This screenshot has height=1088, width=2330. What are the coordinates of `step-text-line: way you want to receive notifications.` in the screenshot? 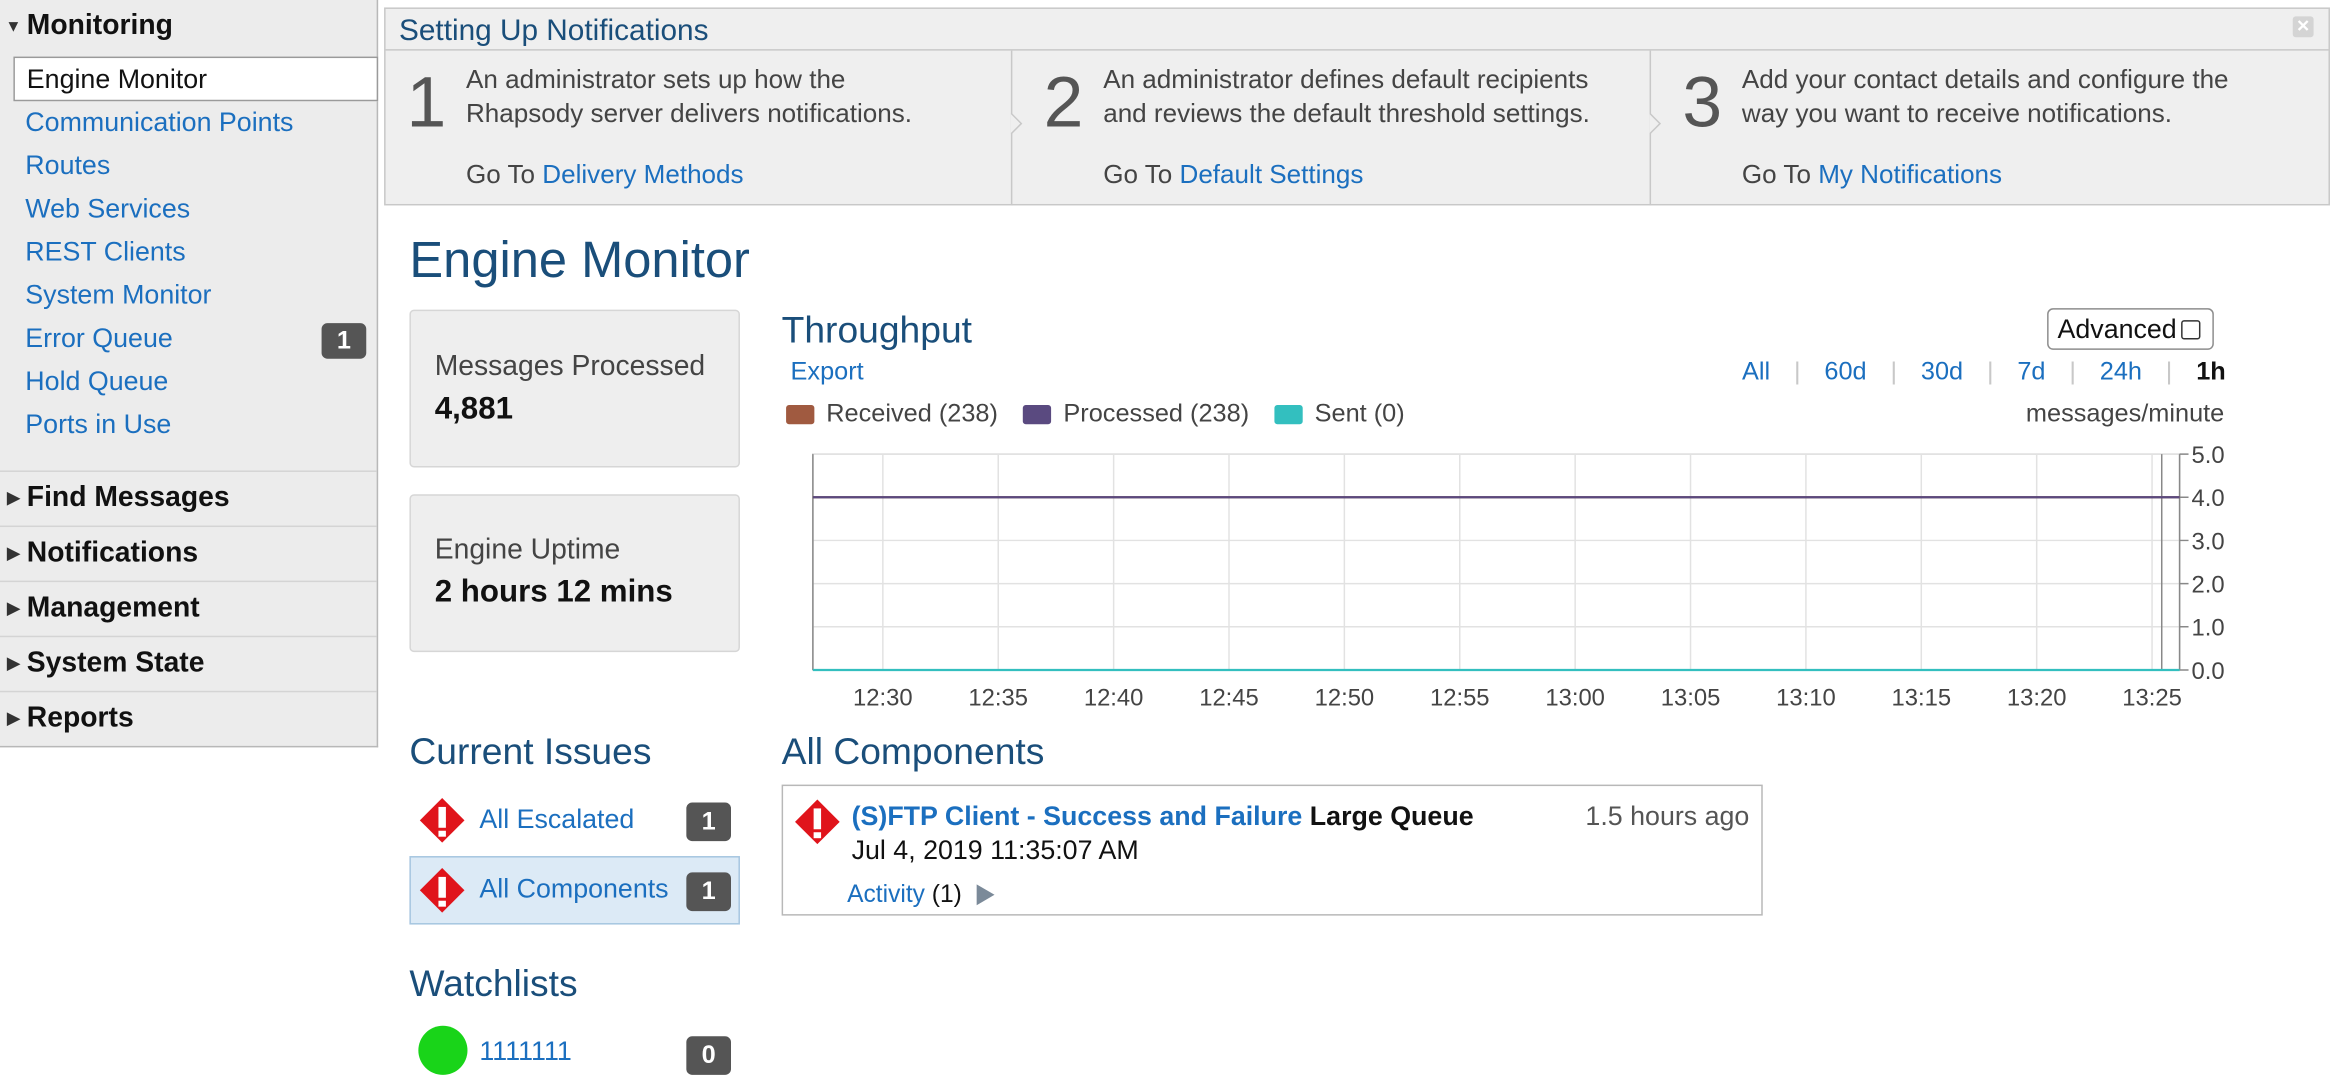 It's located at (1957, 113).